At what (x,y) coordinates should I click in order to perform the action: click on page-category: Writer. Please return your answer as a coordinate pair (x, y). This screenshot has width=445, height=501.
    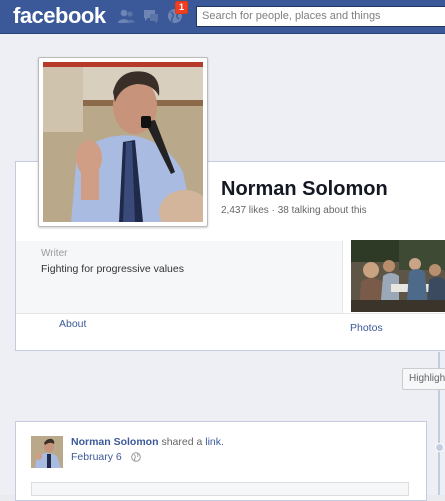
    Looking at the image, I should click on (54, 253).